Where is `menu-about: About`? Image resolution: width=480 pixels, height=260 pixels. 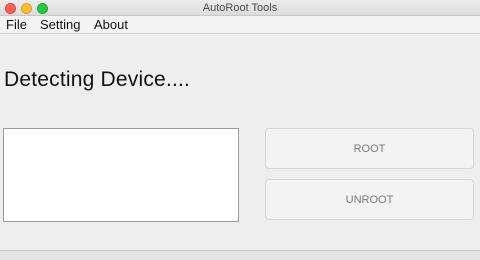
menu-about: About is located at coordinates (111, 25).